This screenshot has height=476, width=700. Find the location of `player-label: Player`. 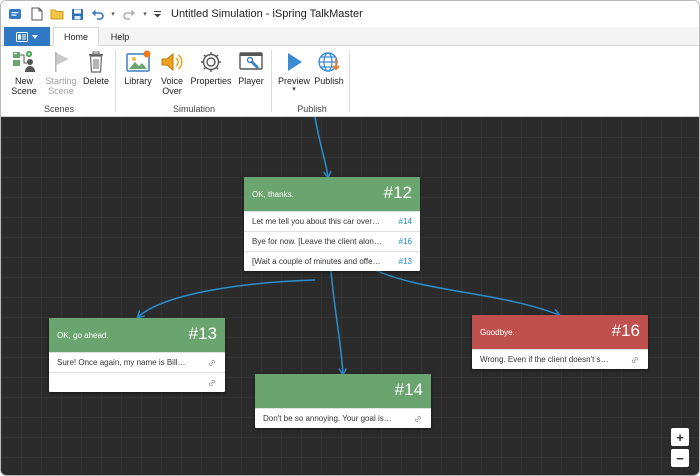

player-label: Player is located at coordinates (251, 81).